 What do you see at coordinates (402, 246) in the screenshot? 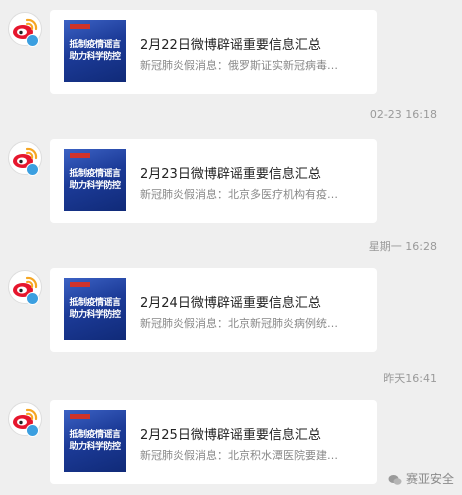
I see `timestamp: 星期一 16:28` at bounding box center [402, 246].